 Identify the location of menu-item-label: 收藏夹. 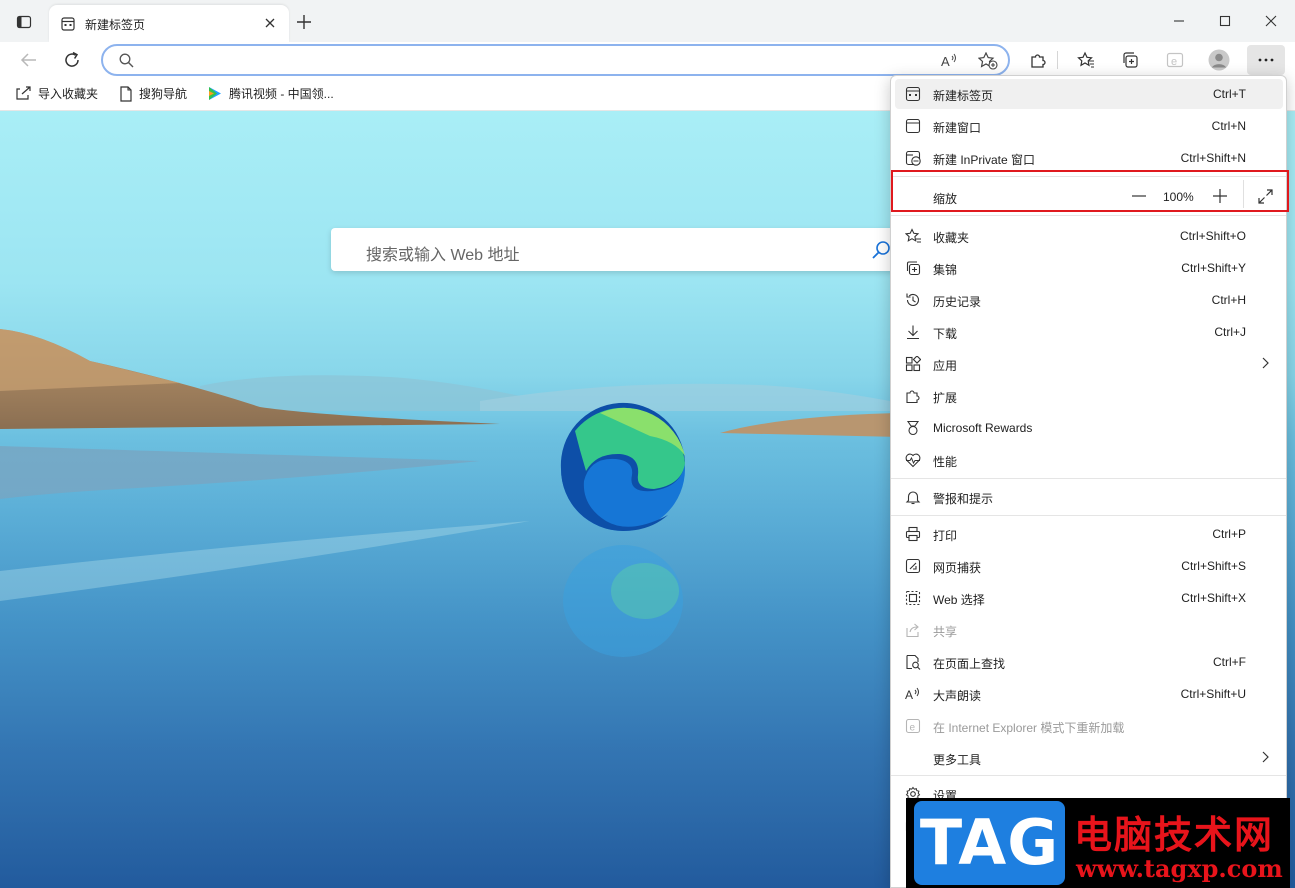
(951, 238).